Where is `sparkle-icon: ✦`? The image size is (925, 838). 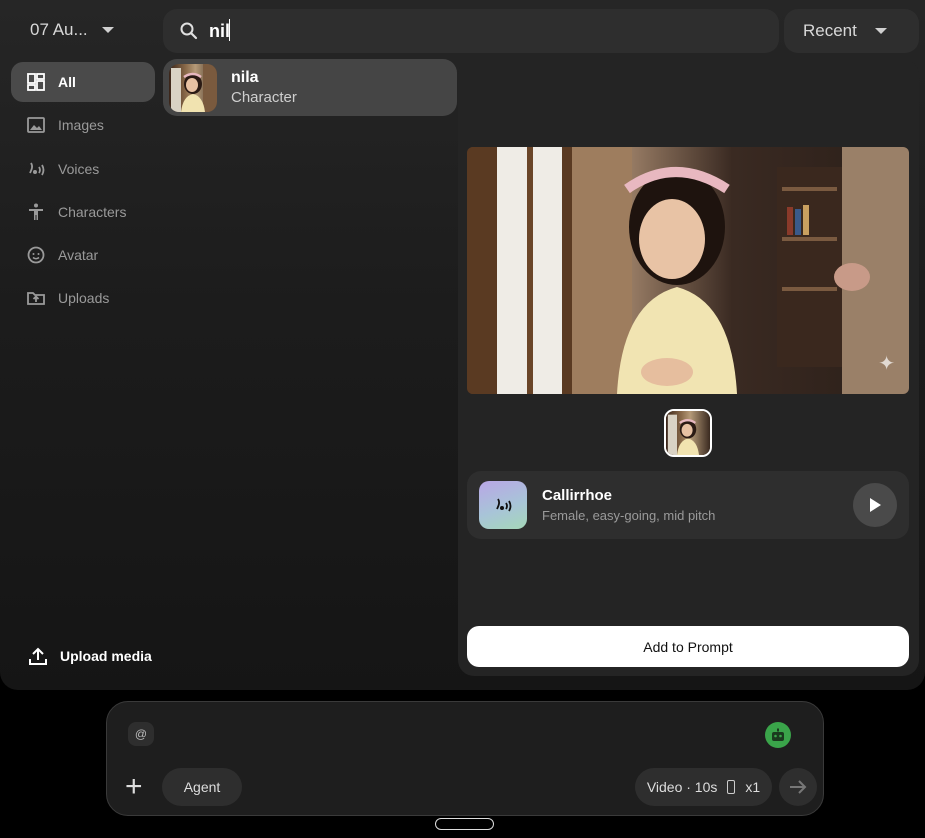 sparkle-icon: ✦ is located at coordinates (886, 364).